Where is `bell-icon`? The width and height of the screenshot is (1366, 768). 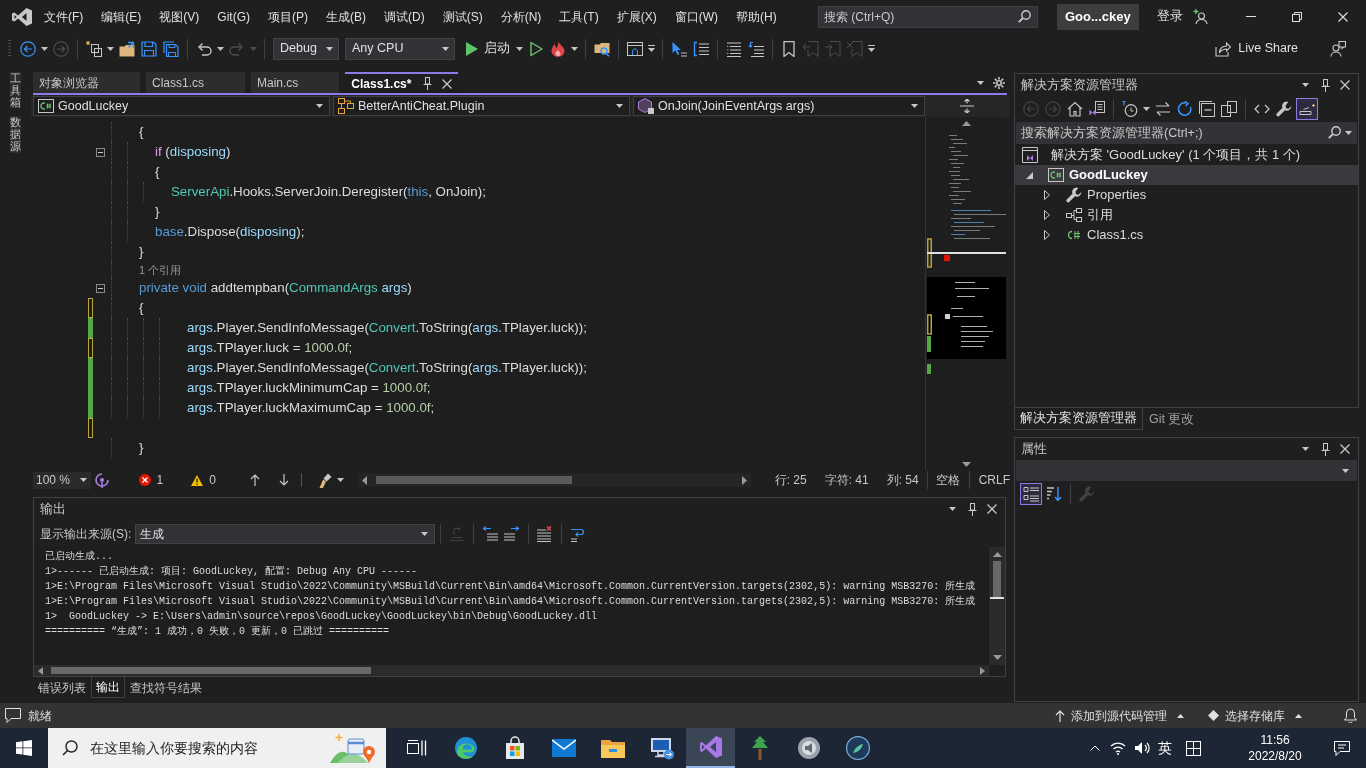 bell-icon is located at coordinates (1350, 715).